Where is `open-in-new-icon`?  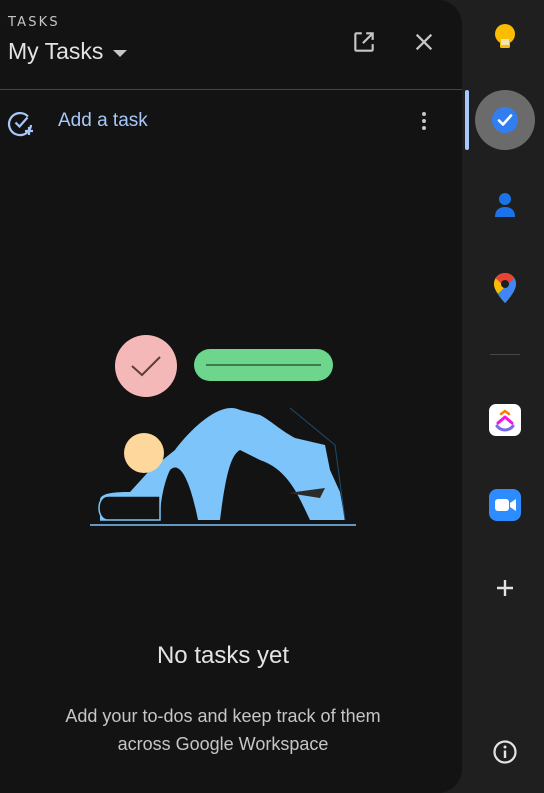 open-in-new-icon is located at coordinates (364, 42).